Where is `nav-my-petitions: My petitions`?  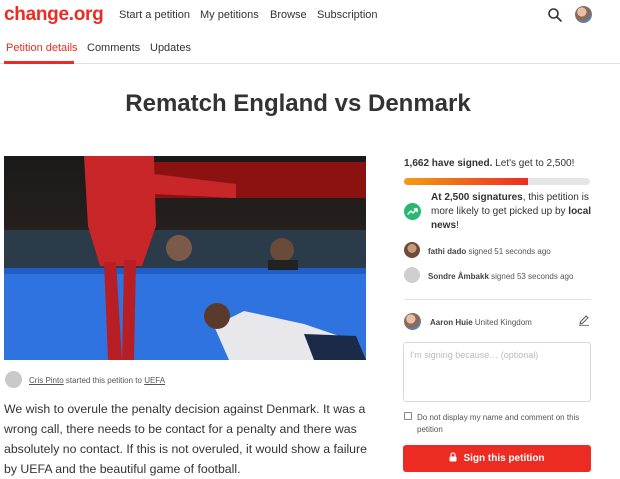 nav-my-petitions: My petitions is located at coordinates (229, 15).